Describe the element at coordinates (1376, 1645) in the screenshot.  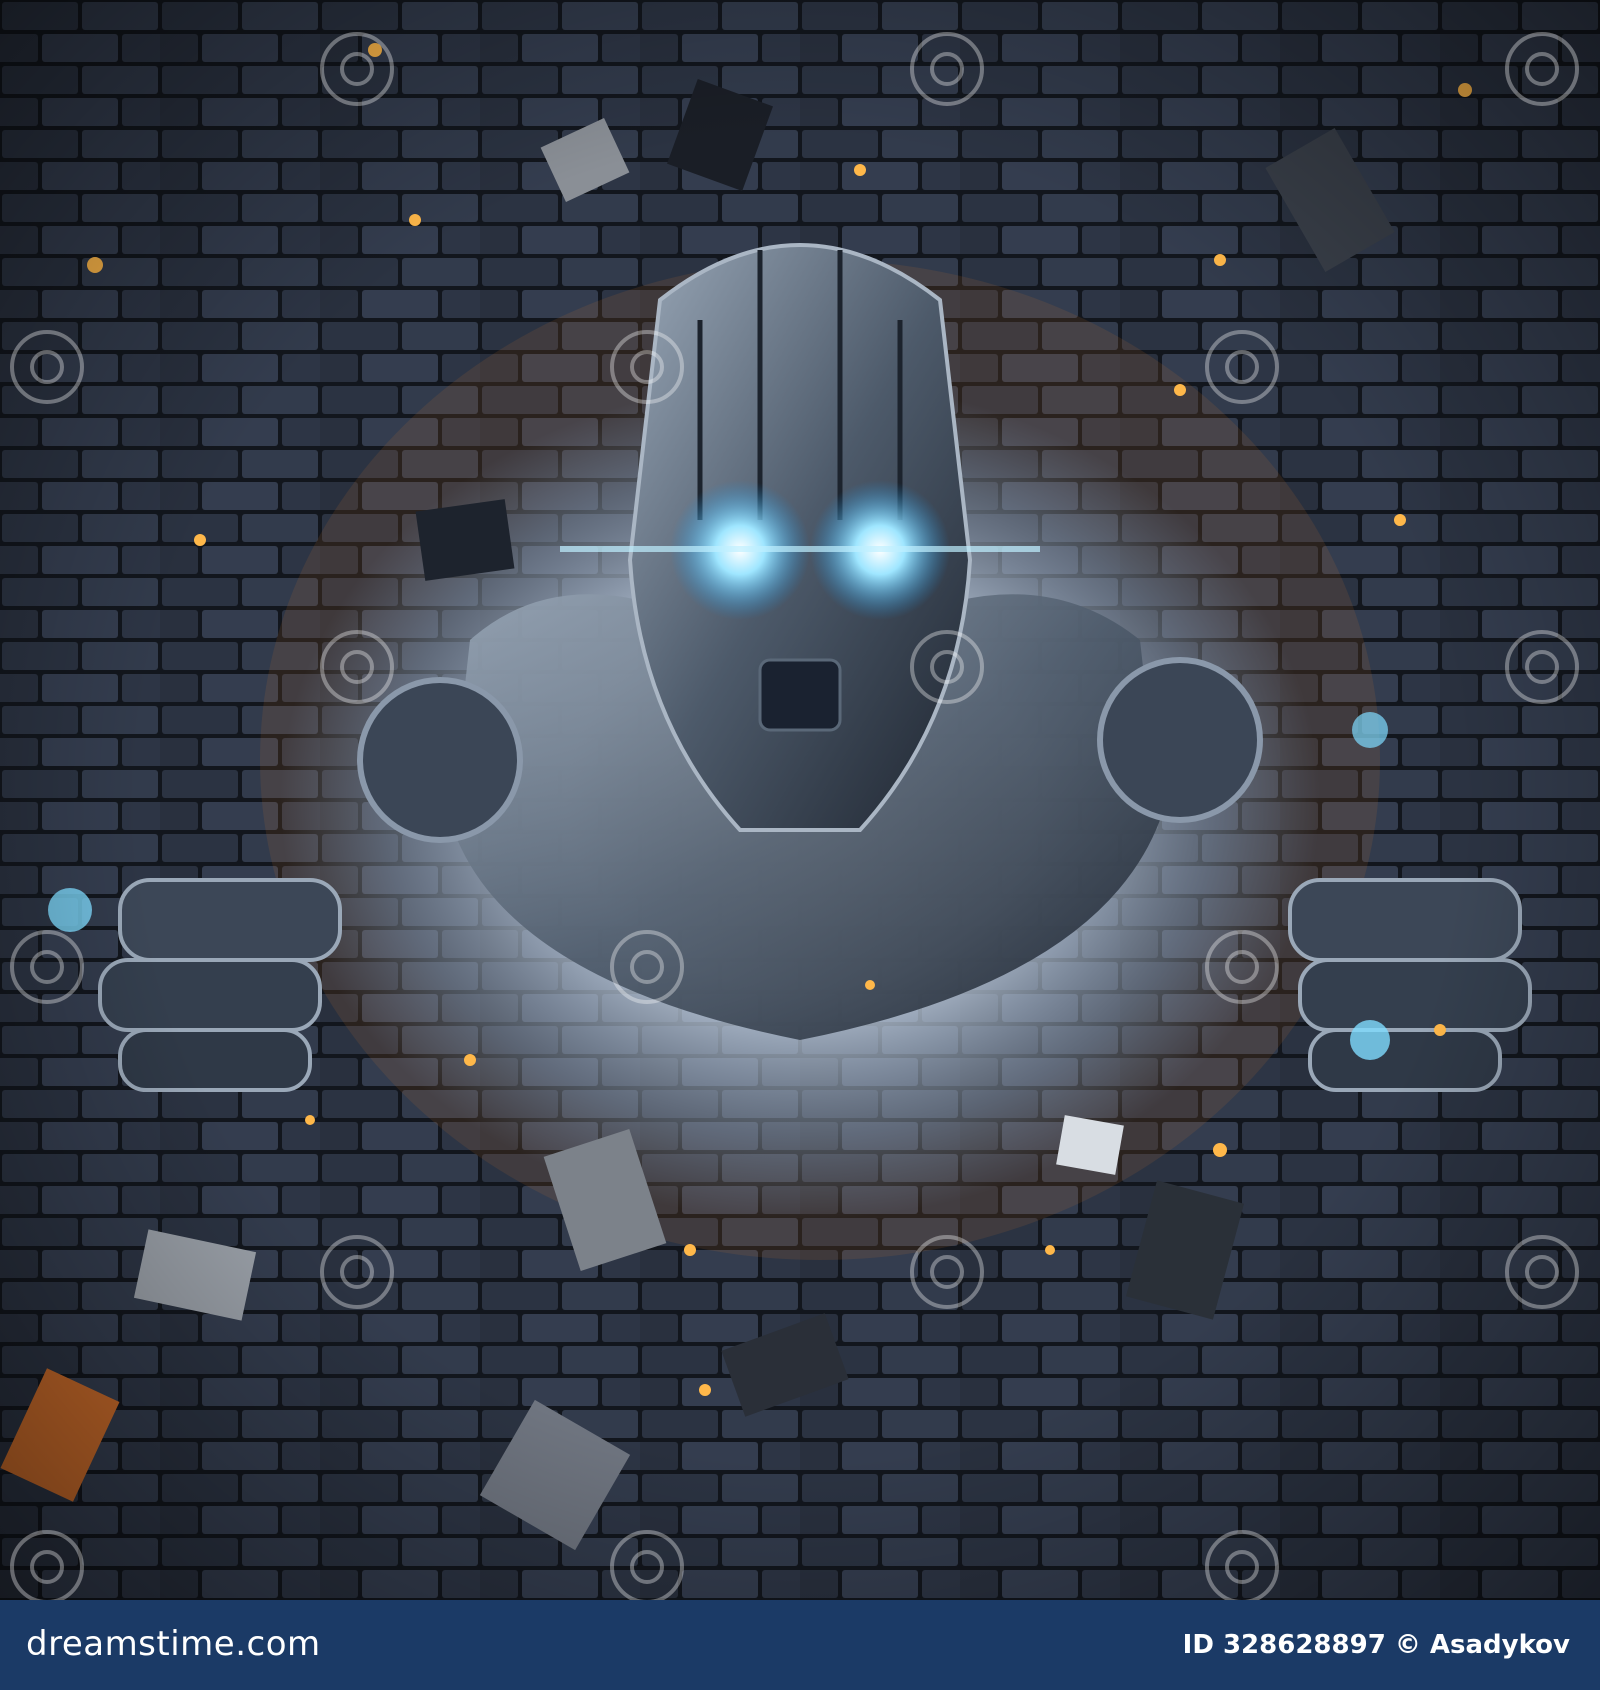
I see `image-credit: ID 328628897 © Asadykov` at that location.